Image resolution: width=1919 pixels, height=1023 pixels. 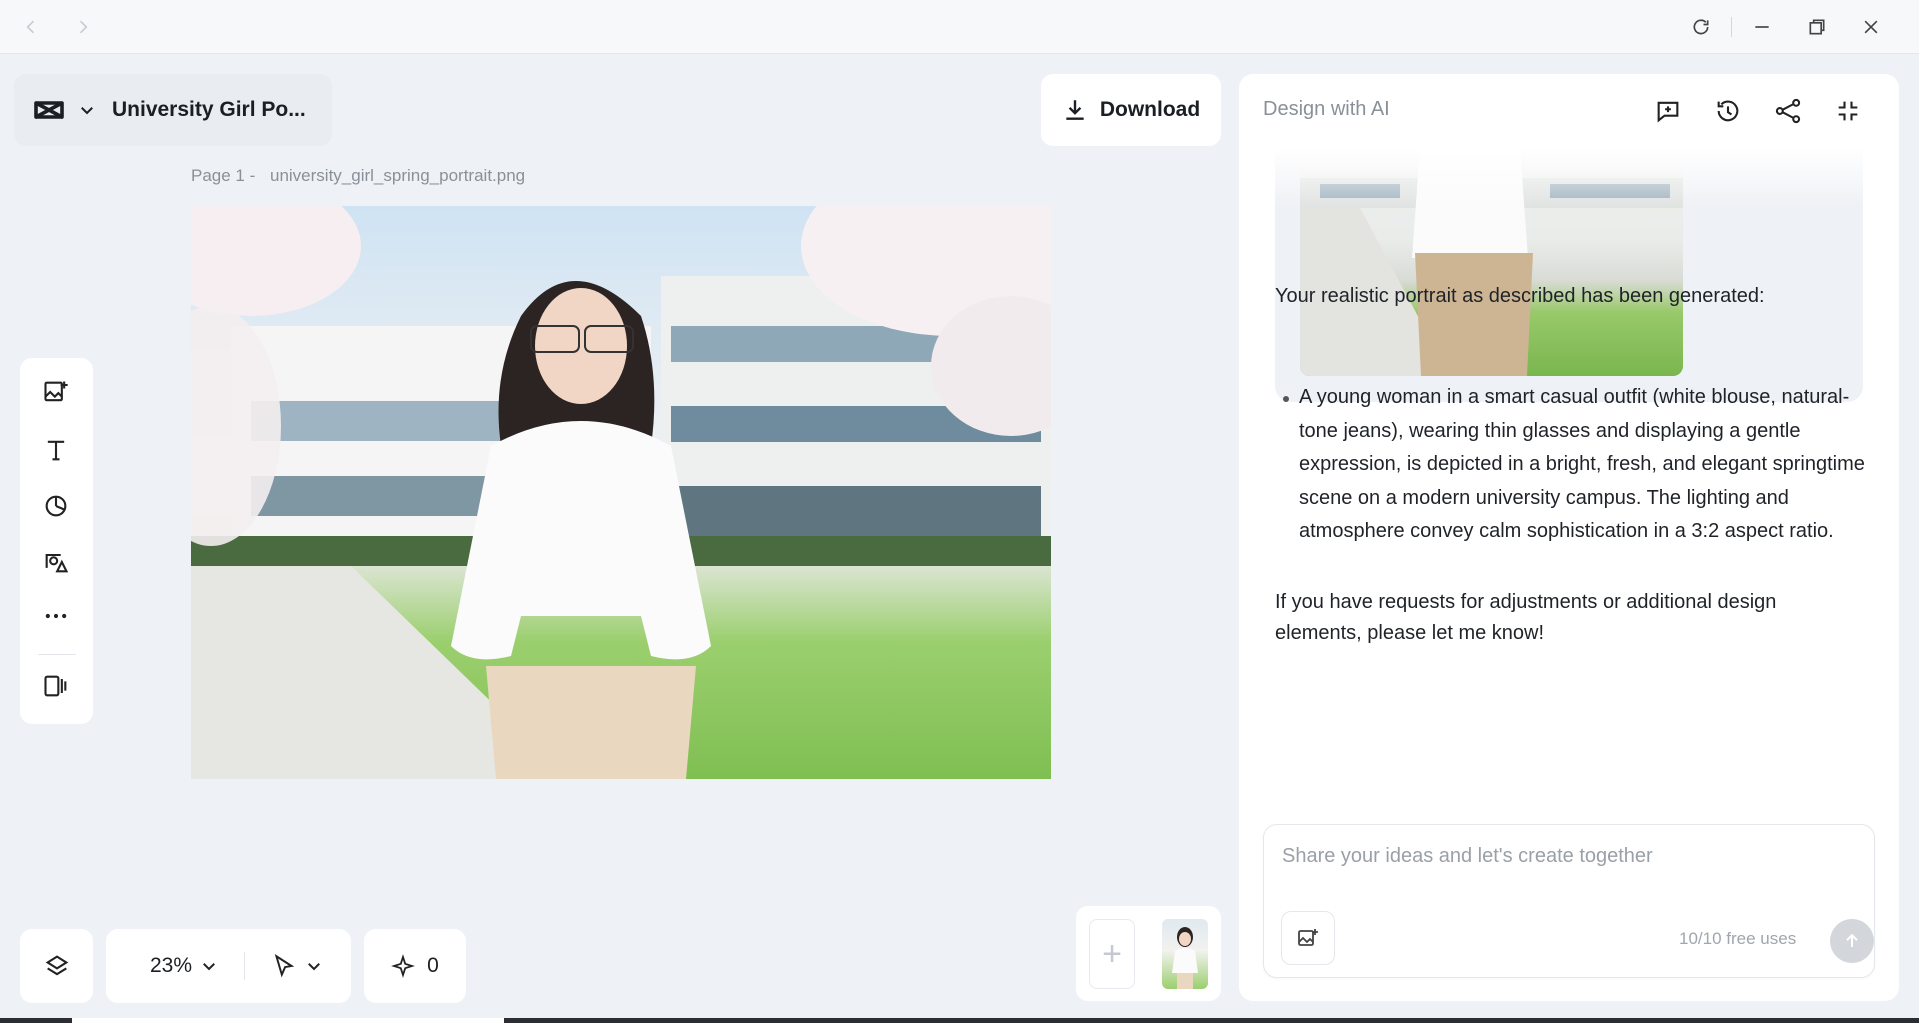 I want to click on download-label: Download, so click(x=1150, y=109).